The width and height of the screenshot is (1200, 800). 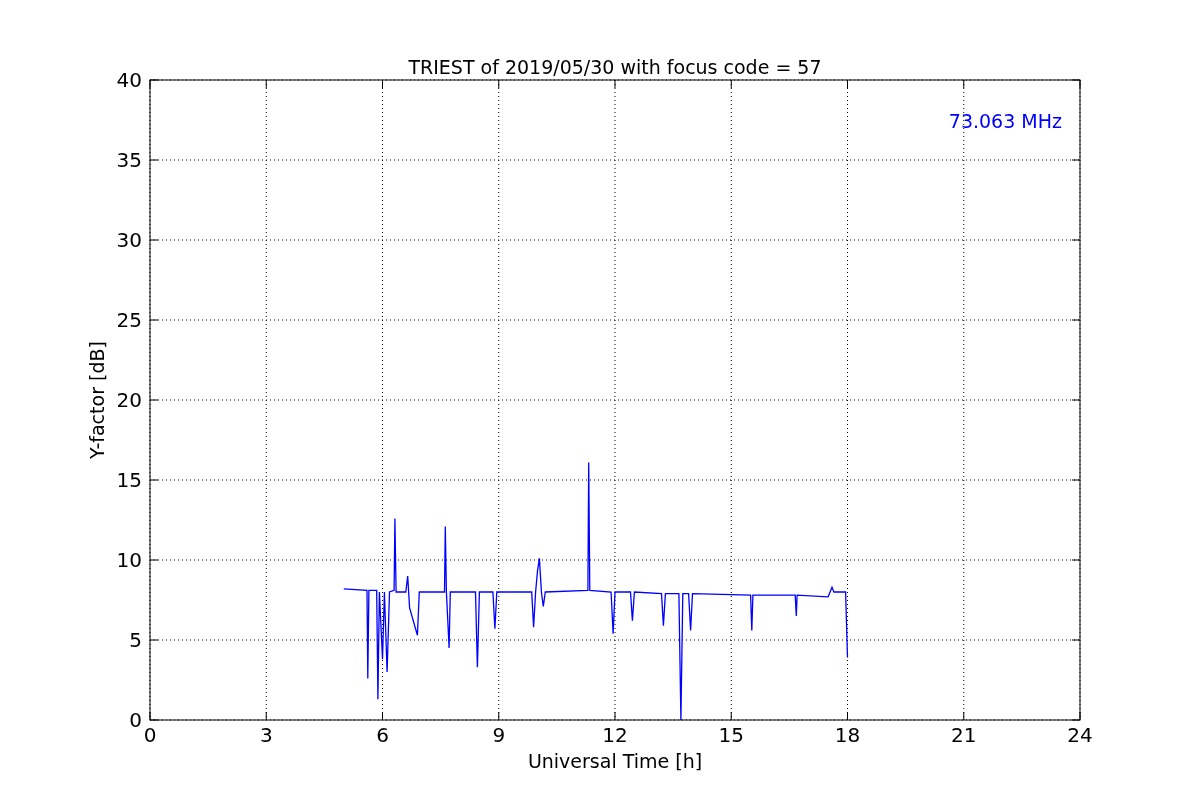 What do you see at coordinates (129, 400) in the screenshot?
I see `y-tick-label: 20` at bounding box center [129, 400].